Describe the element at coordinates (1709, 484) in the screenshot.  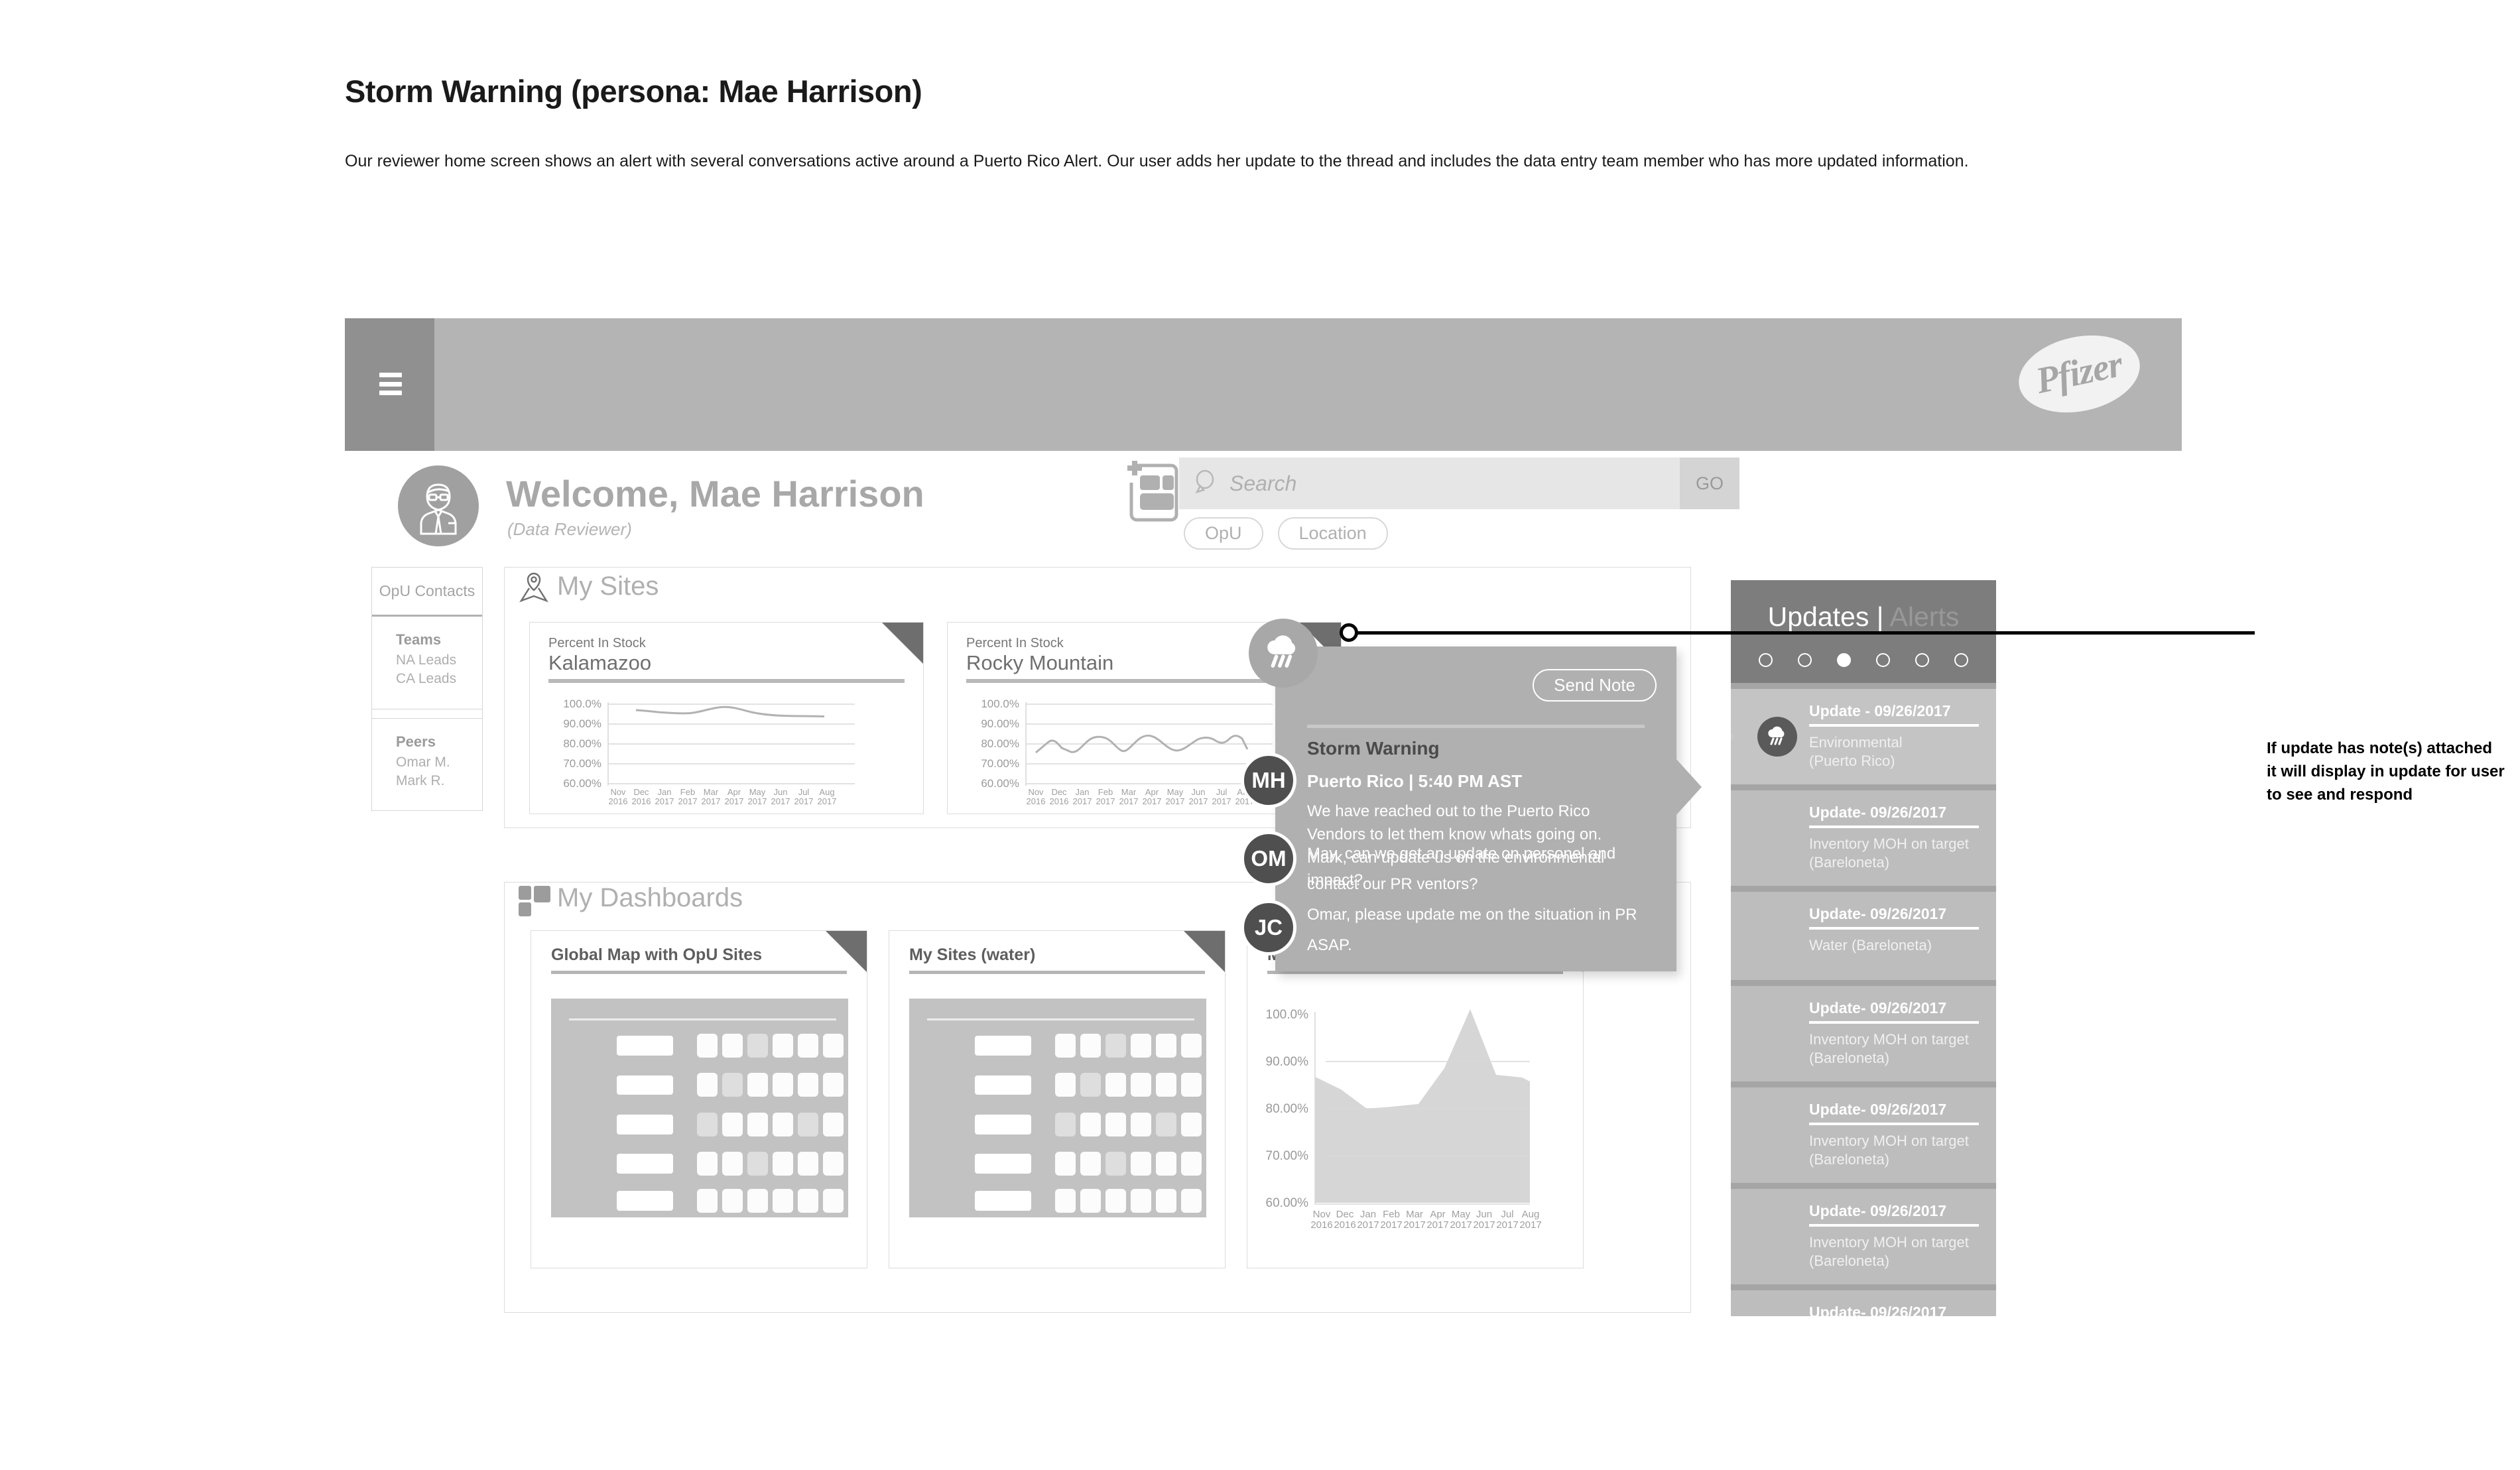
I see `search-go-button: GO` at that location.